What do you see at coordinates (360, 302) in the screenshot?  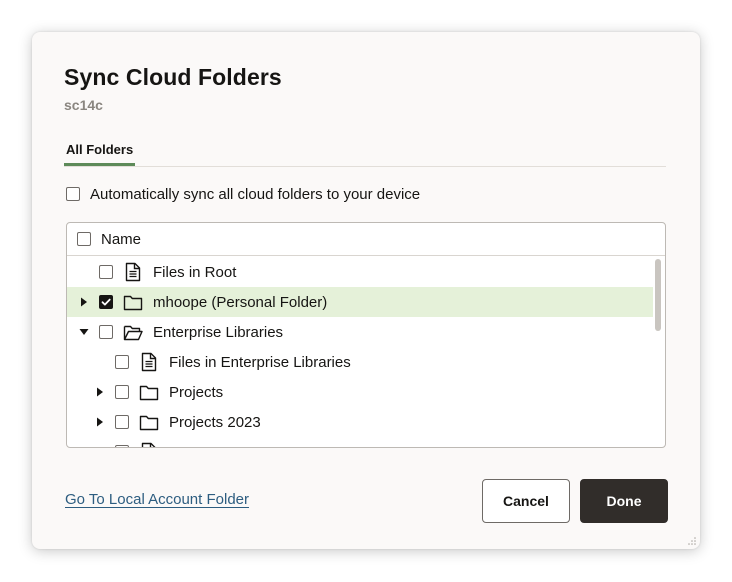 I see `tree-row: mhoope (Personal Folder)` at bounding box center [360, 302].